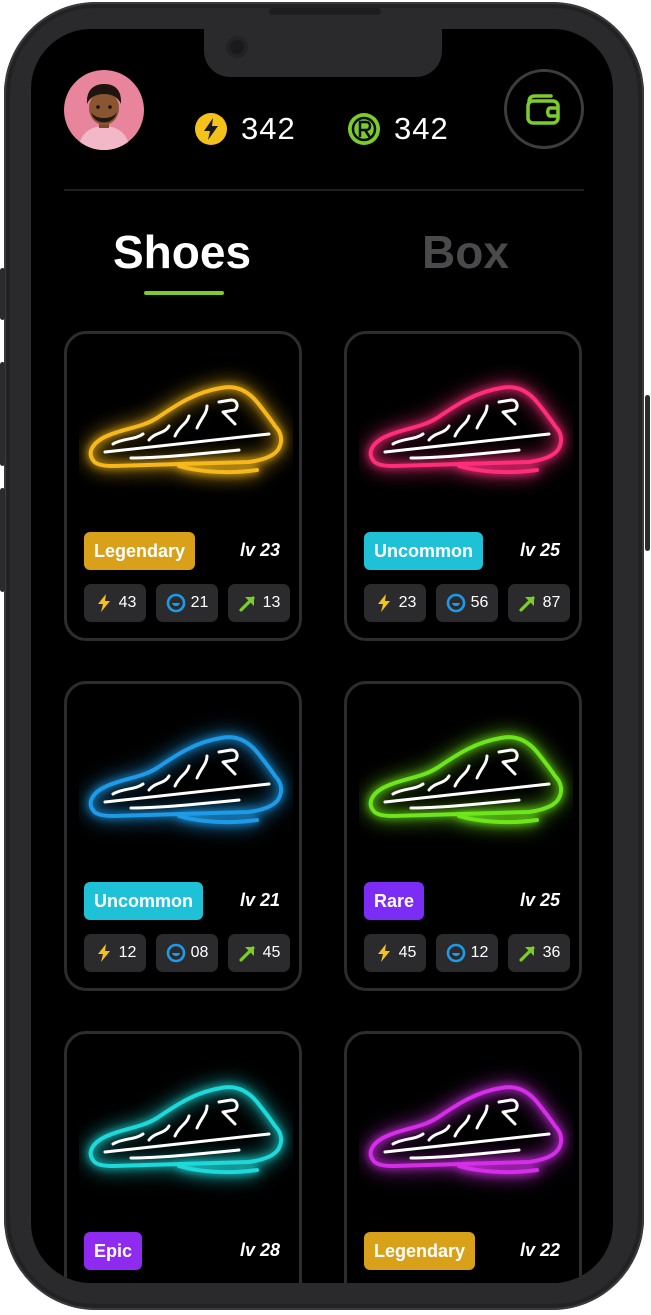 This screenshot has height=1315, width=651. I want to click on stat-chips: 23 56 87, so click(467, 603).